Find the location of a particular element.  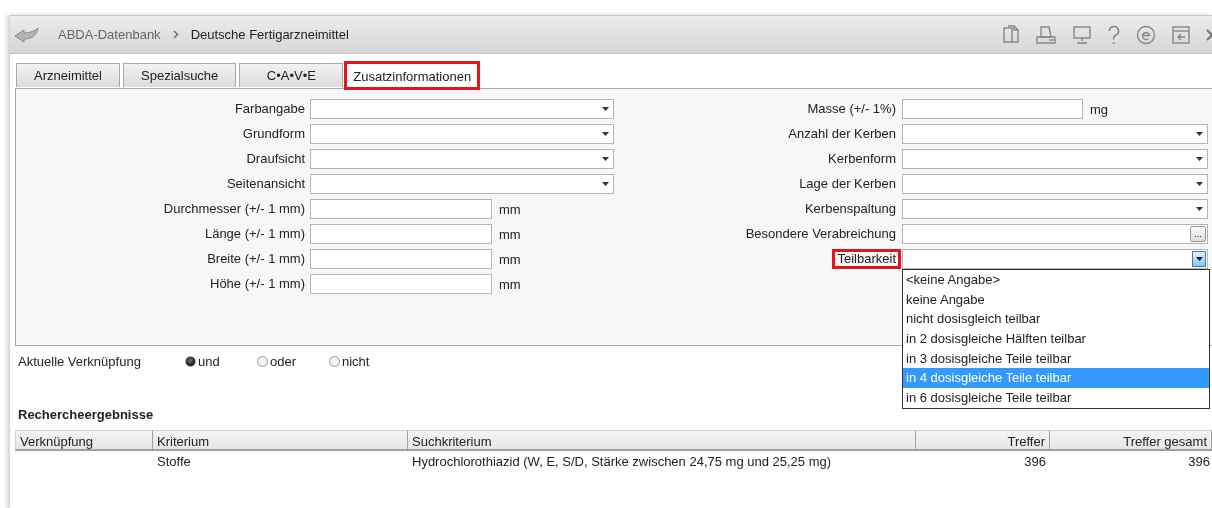

breadcrumb-item: ABDA-Datenbank is located at coordinates (109, 34).